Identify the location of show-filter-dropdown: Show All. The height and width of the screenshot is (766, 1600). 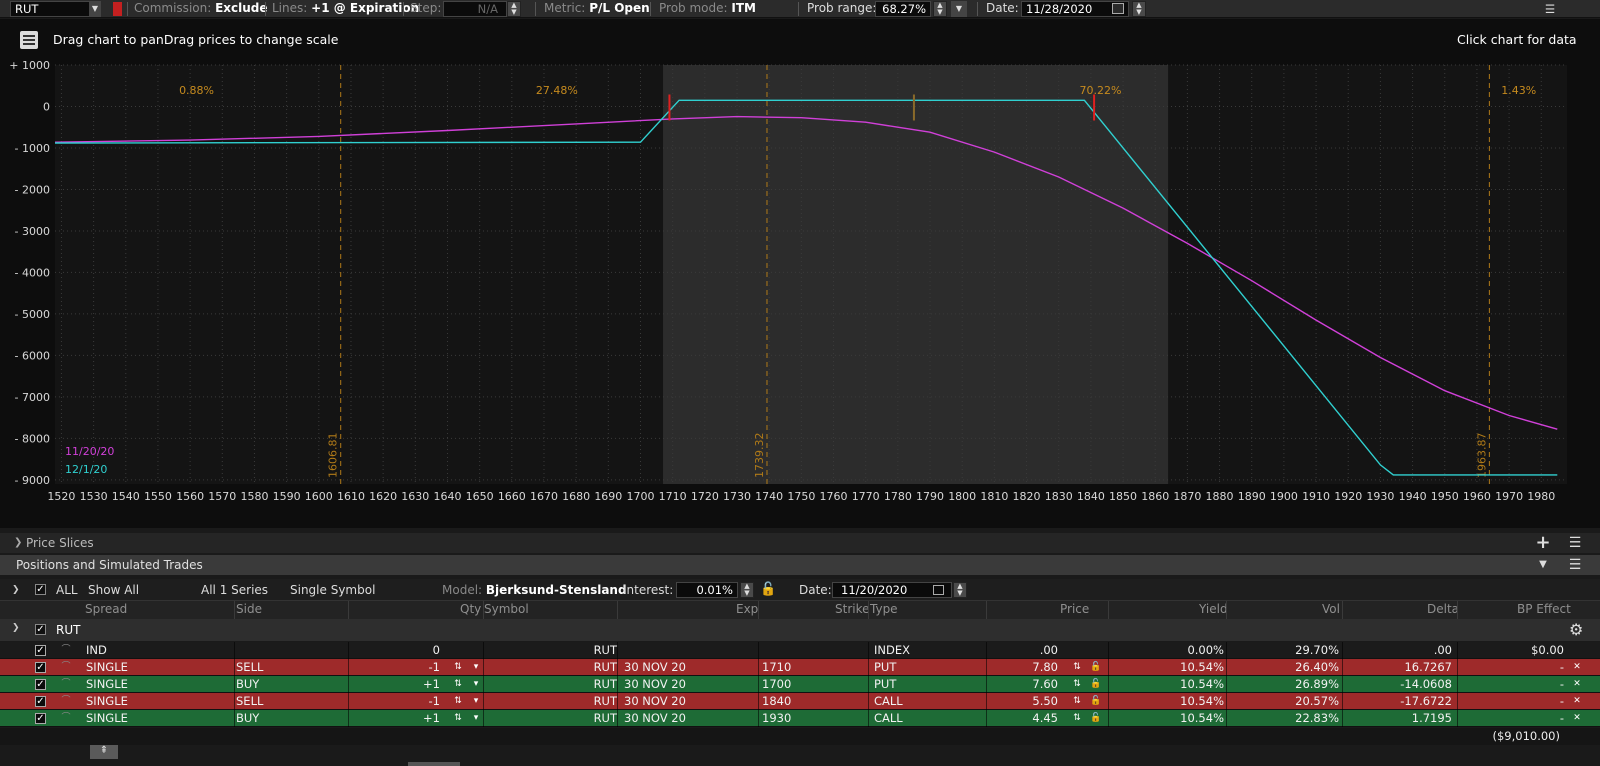
(113, 590).